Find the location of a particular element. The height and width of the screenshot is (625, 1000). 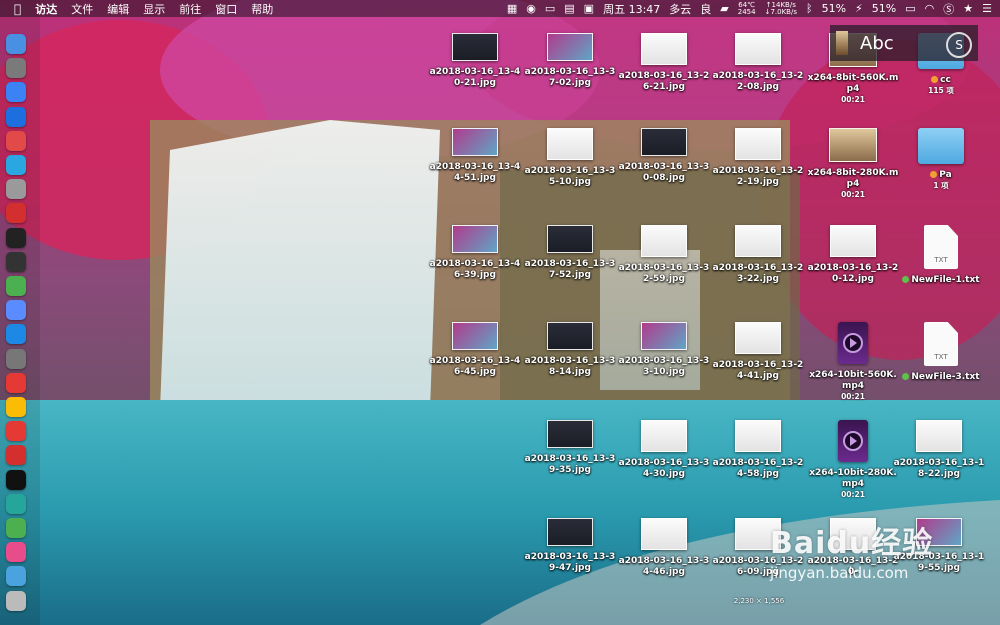

grid-icon: ▦ is located at coordinates (512, 8).